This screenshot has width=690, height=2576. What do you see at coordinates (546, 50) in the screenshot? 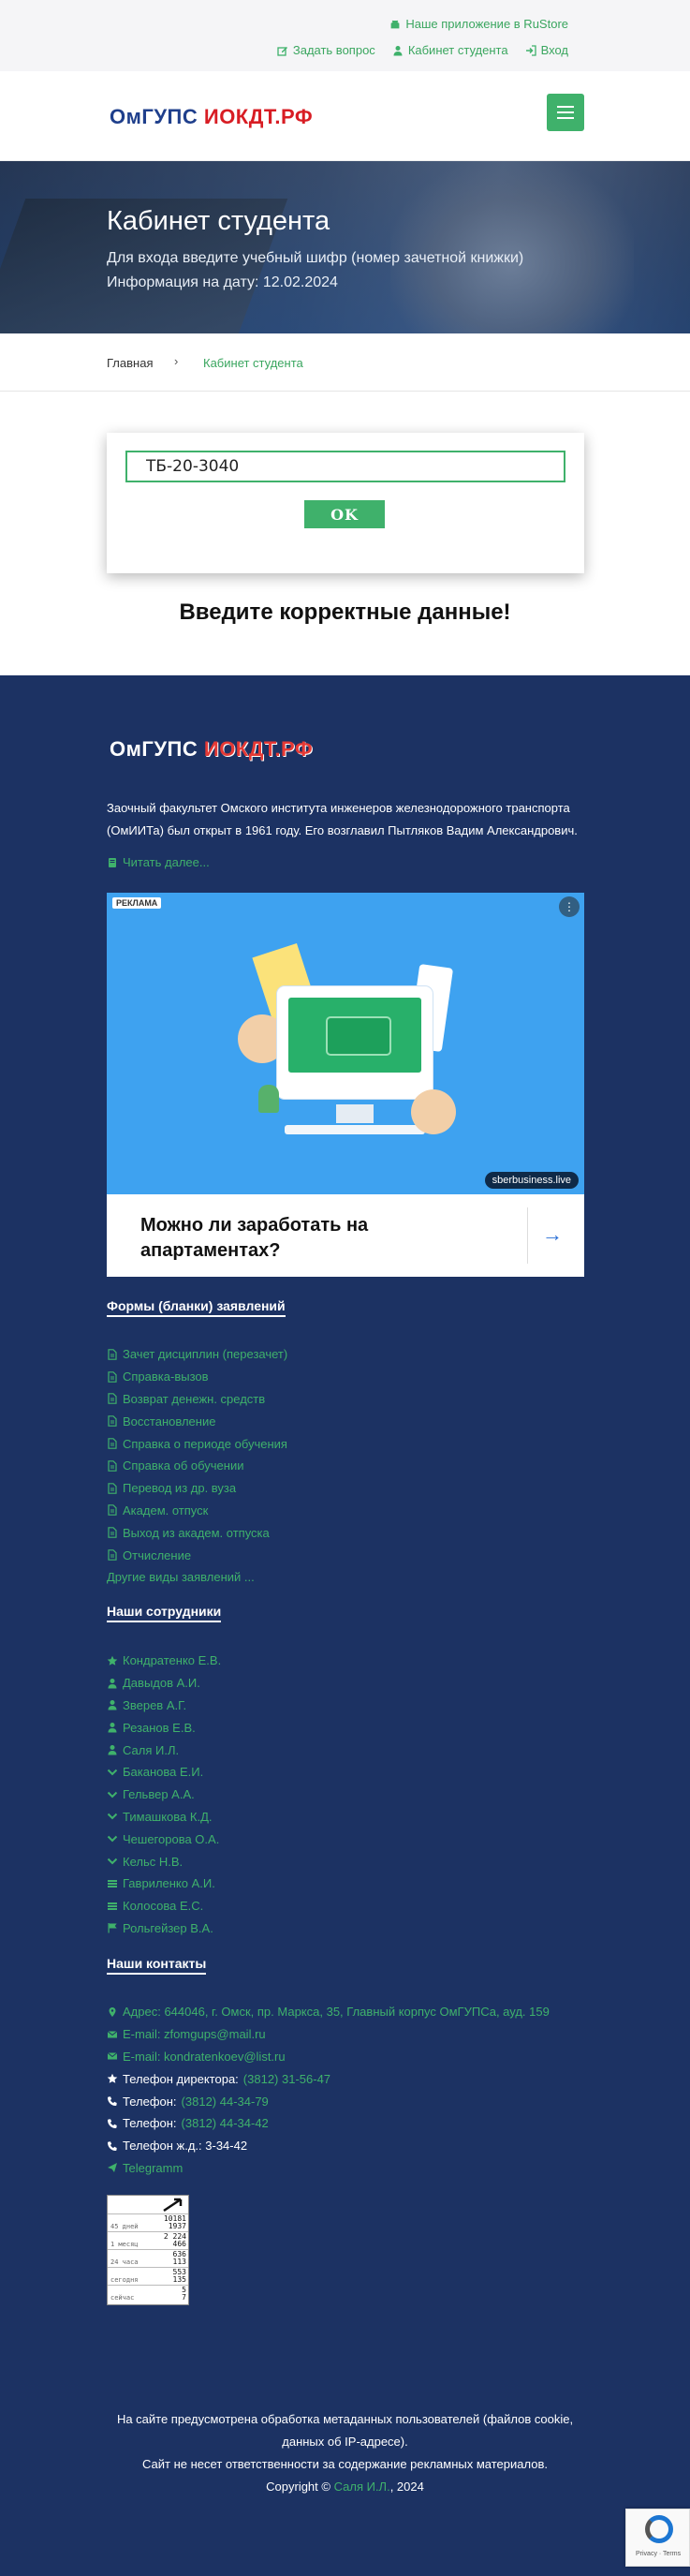
I see `login-link: Вход` at bounding box center [546, 50].